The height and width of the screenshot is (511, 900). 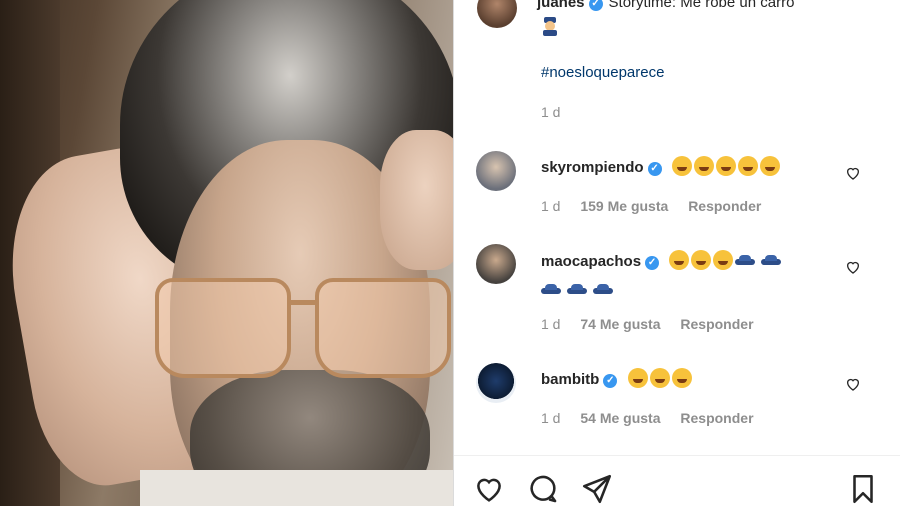 What do you see at coordinates (620, 324) in the screenshot?
I see `comment-likes: 74 Me gusta` at bounding box center [620, 324].